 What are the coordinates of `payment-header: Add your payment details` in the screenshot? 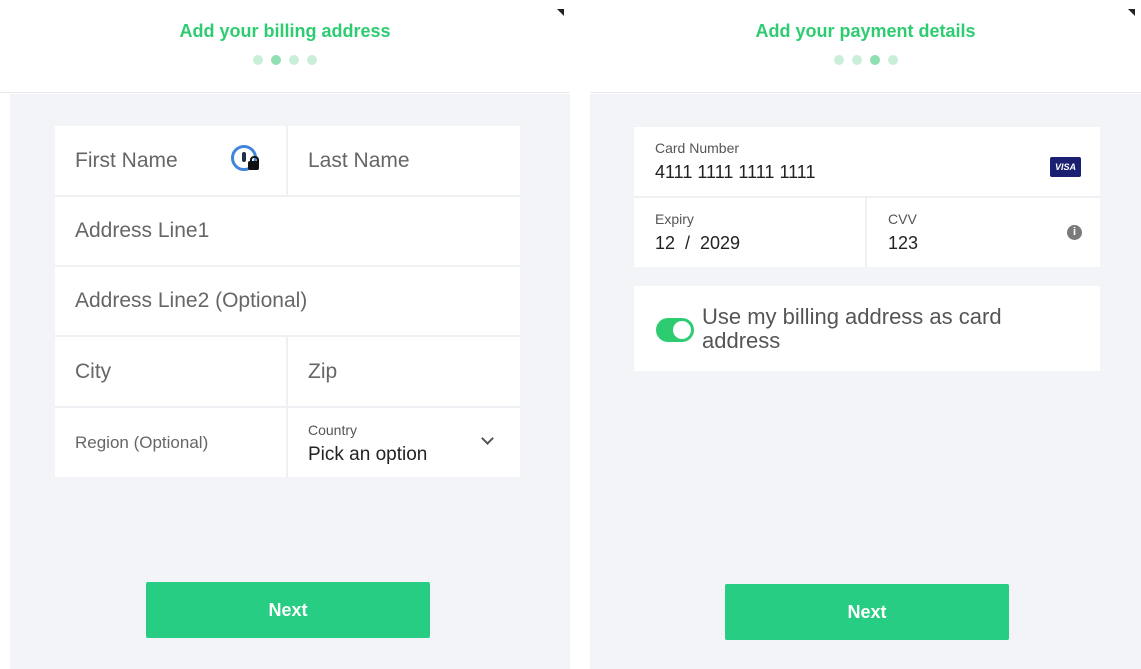 It's located at (865, 46).